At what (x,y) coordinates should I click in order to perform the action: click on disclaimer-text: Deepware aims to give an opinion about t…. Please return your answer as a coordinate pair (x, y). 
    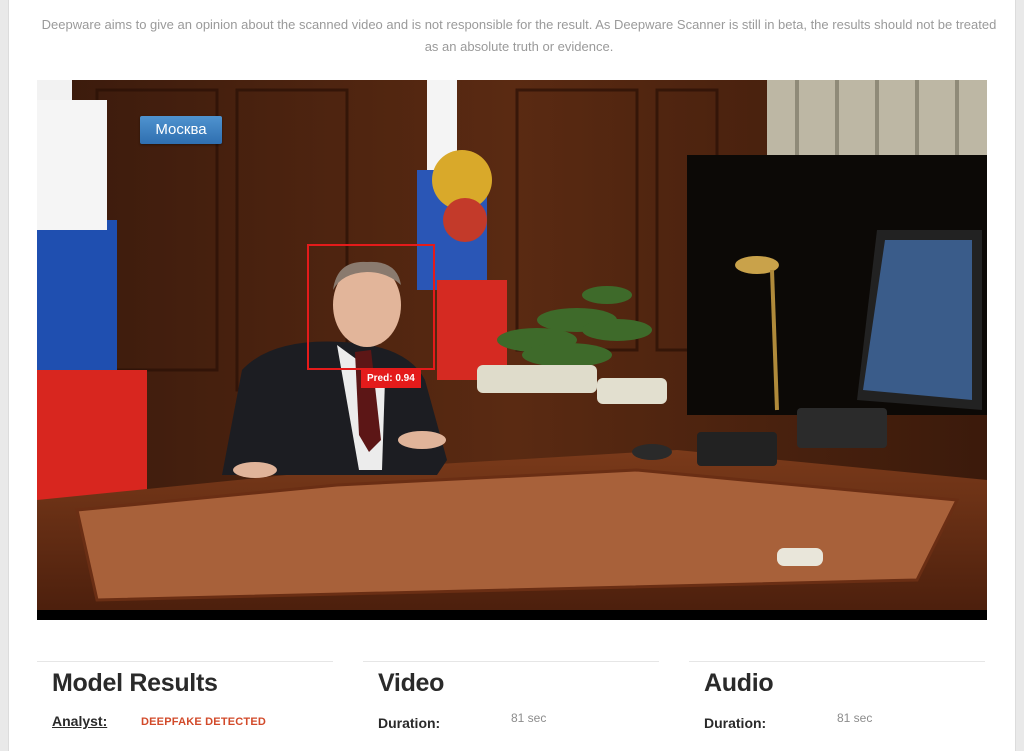
    Looking at the image, I should click on (519, 35).